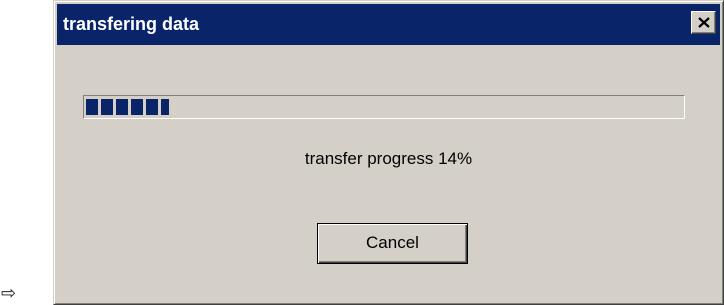  I want to click on arrow-right-icon: ⇨, so click(9, 293).